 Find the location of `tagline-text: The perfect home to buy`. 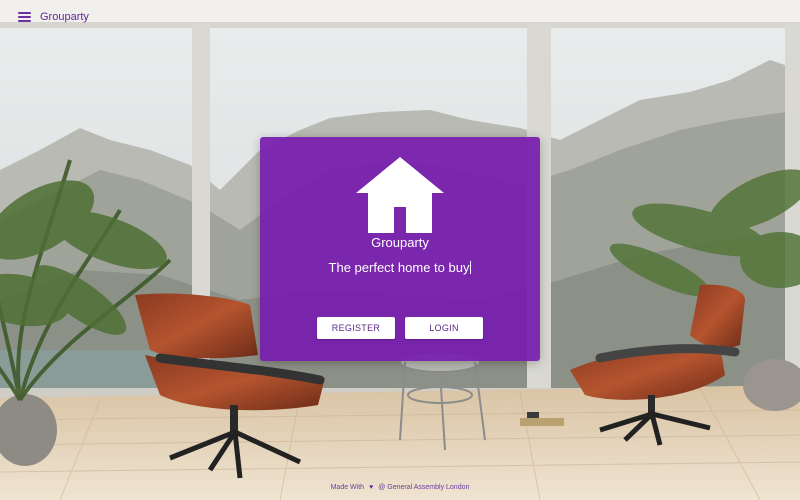

tagline-text: The perfect home to buy is located at coordinates (399, 267).